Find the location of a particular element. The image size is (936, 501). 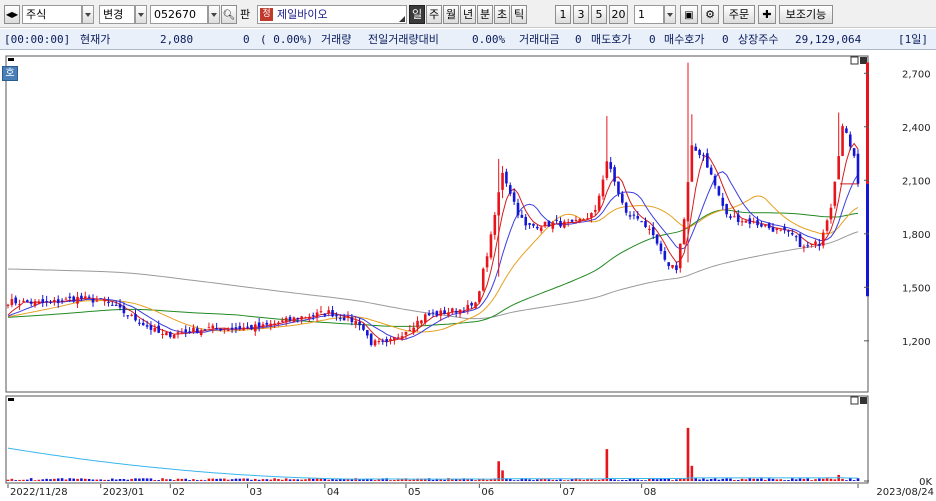

search-button: 🔍︎ is located at coordinates (229, 14).